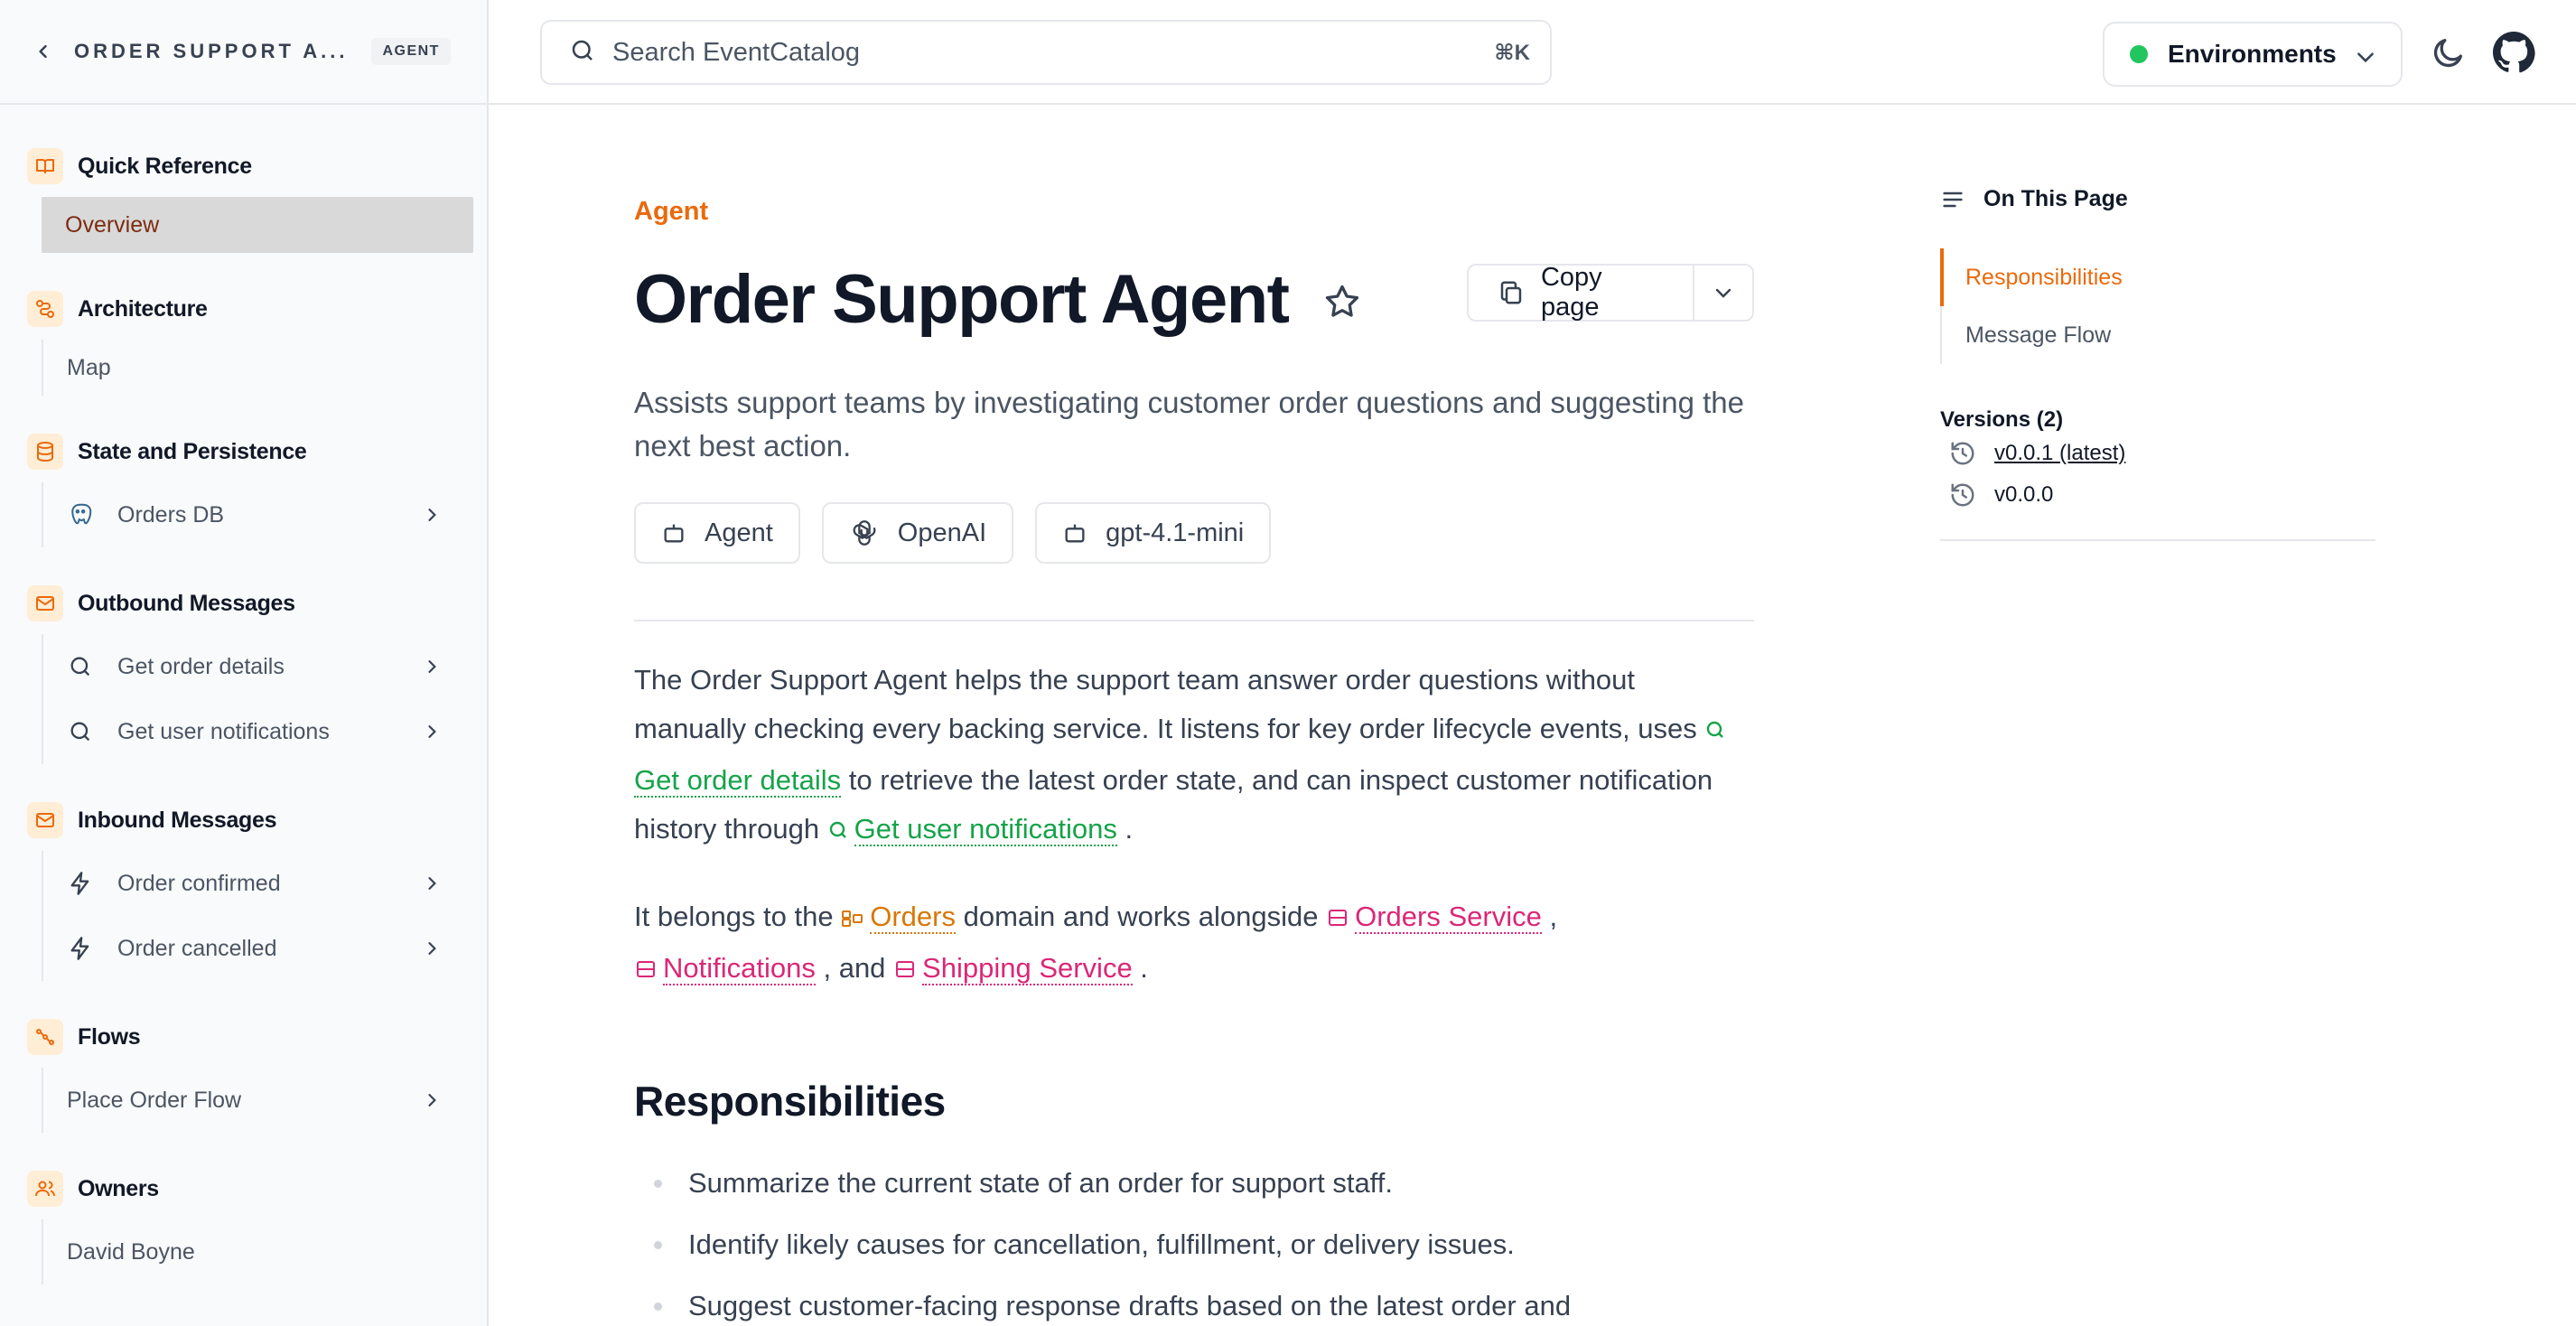  What do you see at coordinates (2513, 52) in the screenshot?
I see `github-icon` at bounding box center [2513, 52].